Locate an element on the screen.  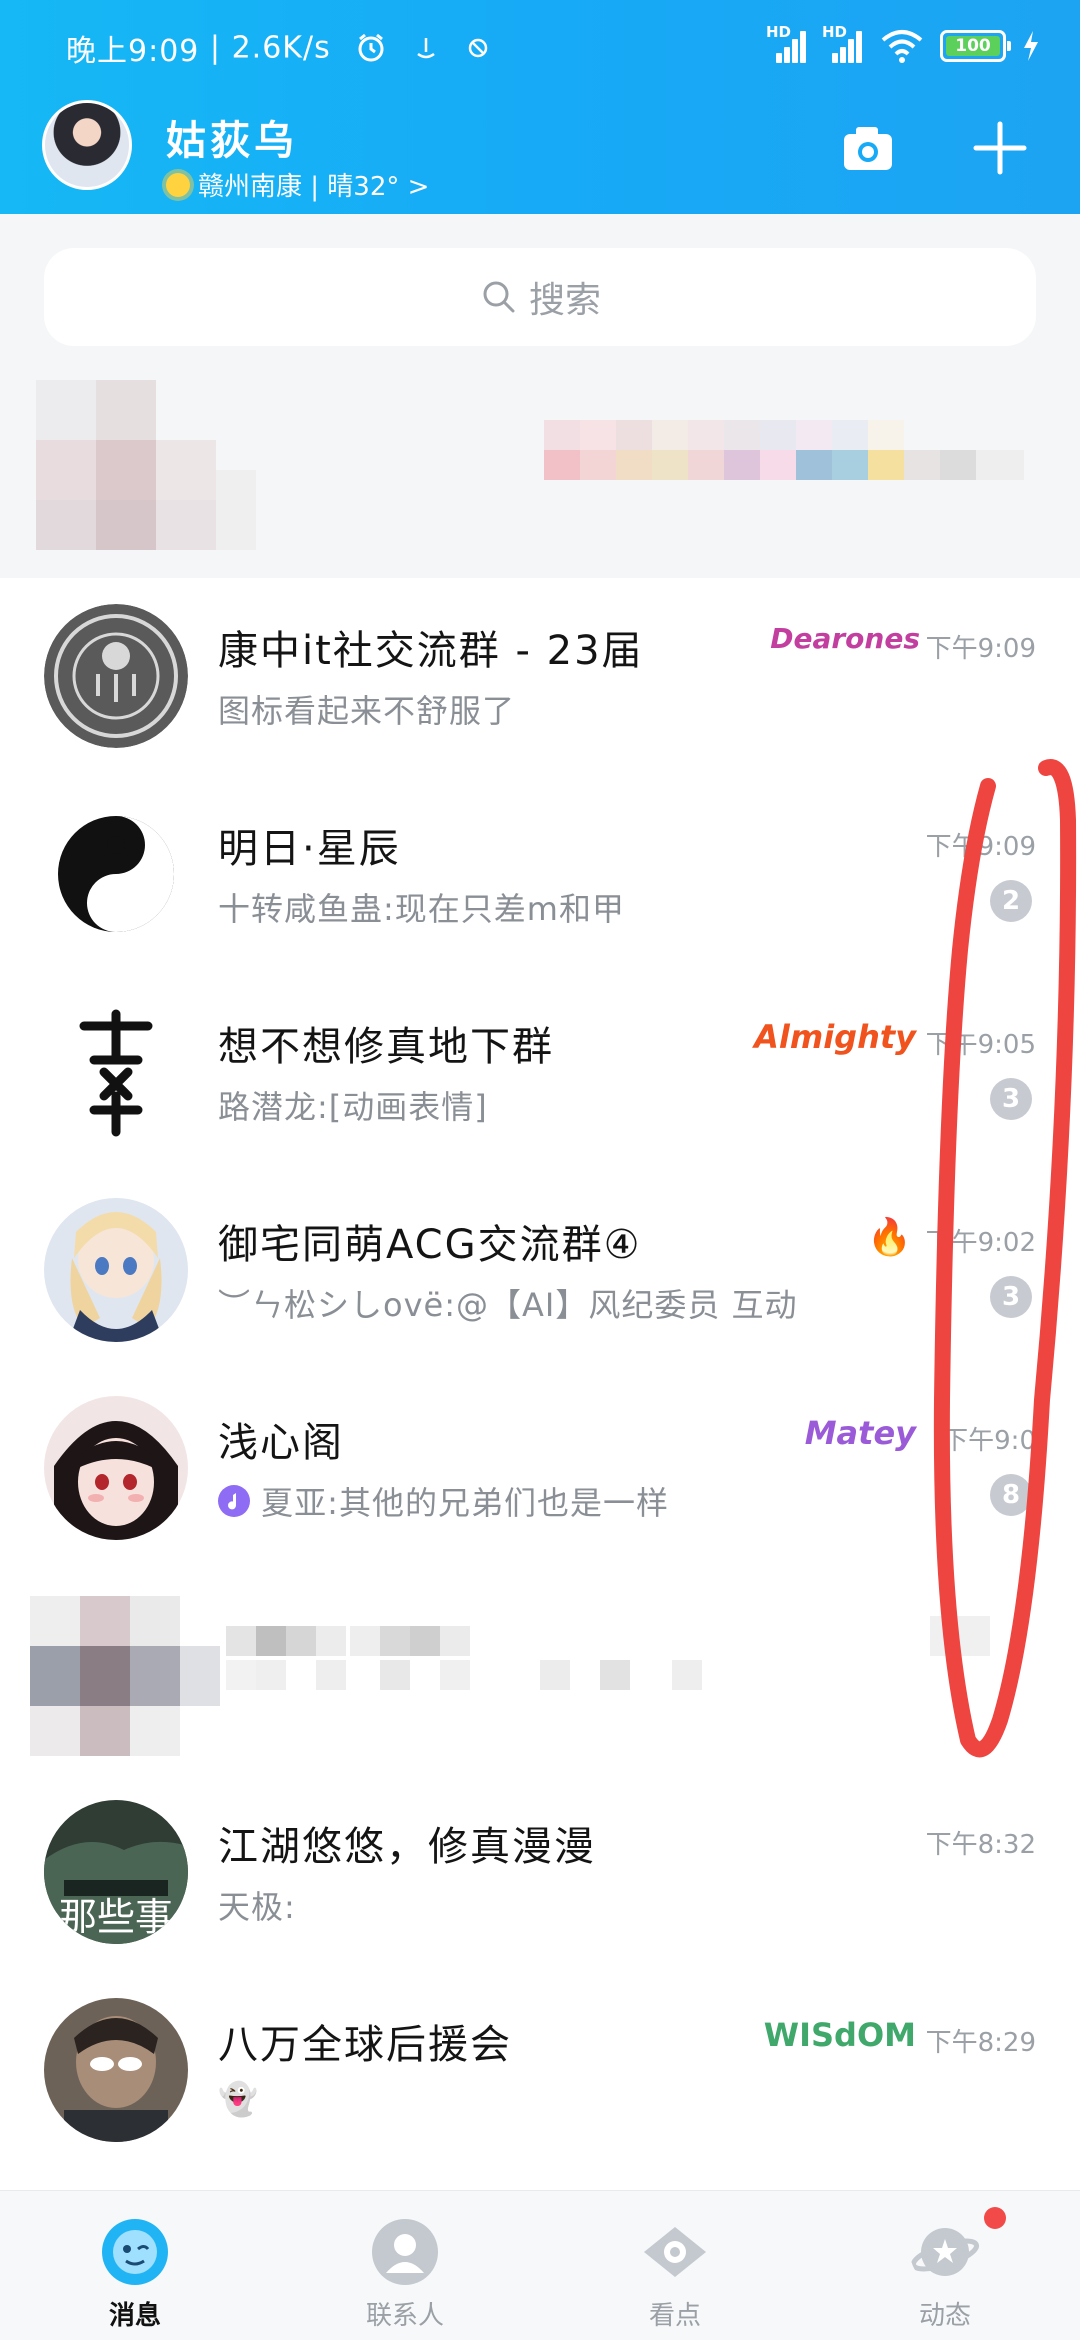
member-tag: WISdOM is located at coordinates (839, 2035).